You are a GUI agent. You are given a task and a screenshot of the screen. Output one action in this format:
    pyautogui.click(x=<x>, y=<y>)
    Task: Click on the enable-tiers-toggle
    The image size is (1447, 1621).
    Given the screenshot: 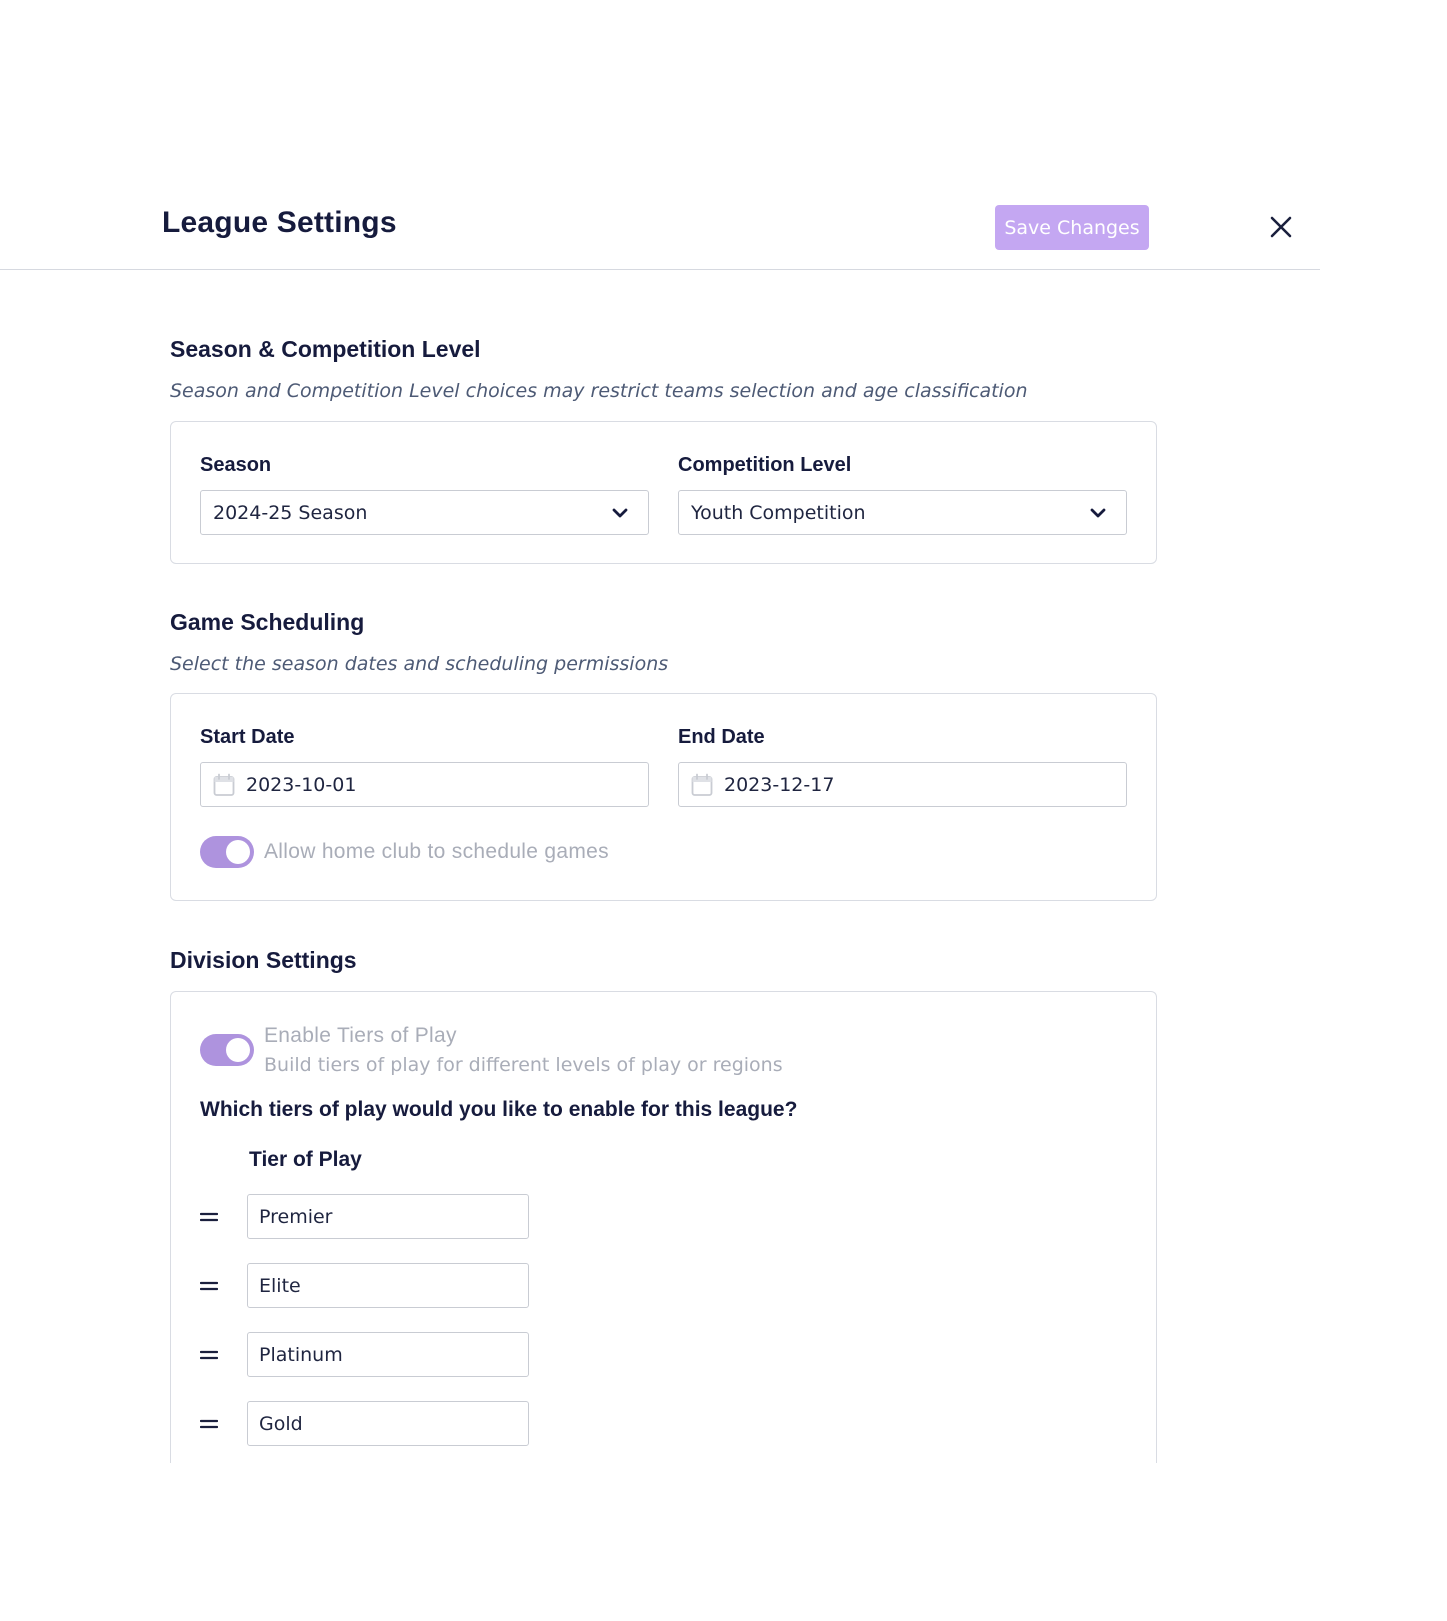 What is the action you would take?
    pyautogui.click(x=227, y=1050)
    